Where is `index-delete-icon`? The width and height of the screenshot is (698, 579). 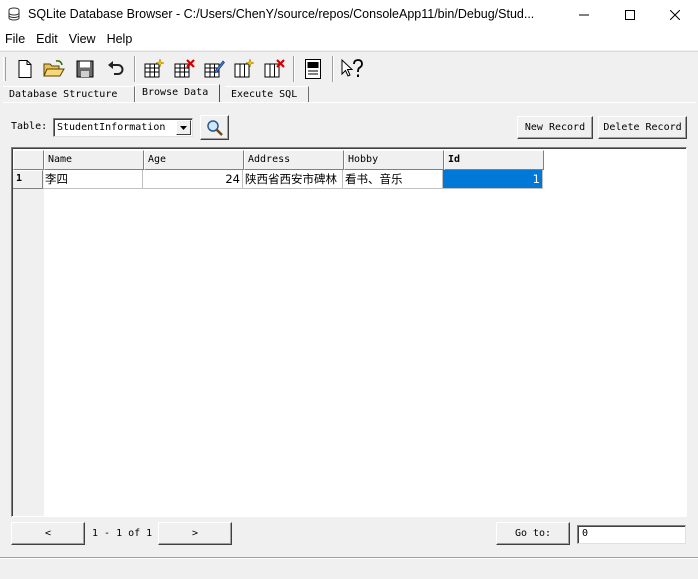 index-delete-icon is located at coordinates (274, 68).